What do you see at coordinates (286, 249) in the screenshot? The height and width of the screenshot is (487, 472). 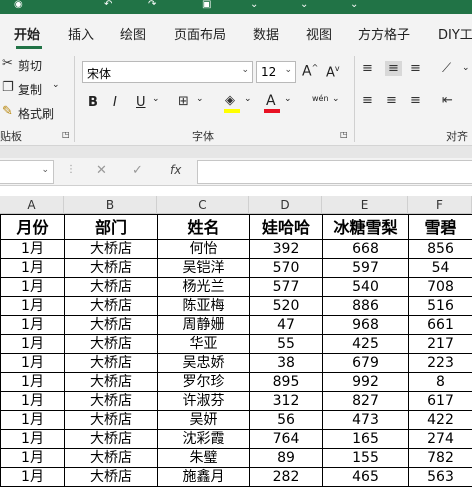 I see `table-cell: 392` at bounding box center [286, 249].